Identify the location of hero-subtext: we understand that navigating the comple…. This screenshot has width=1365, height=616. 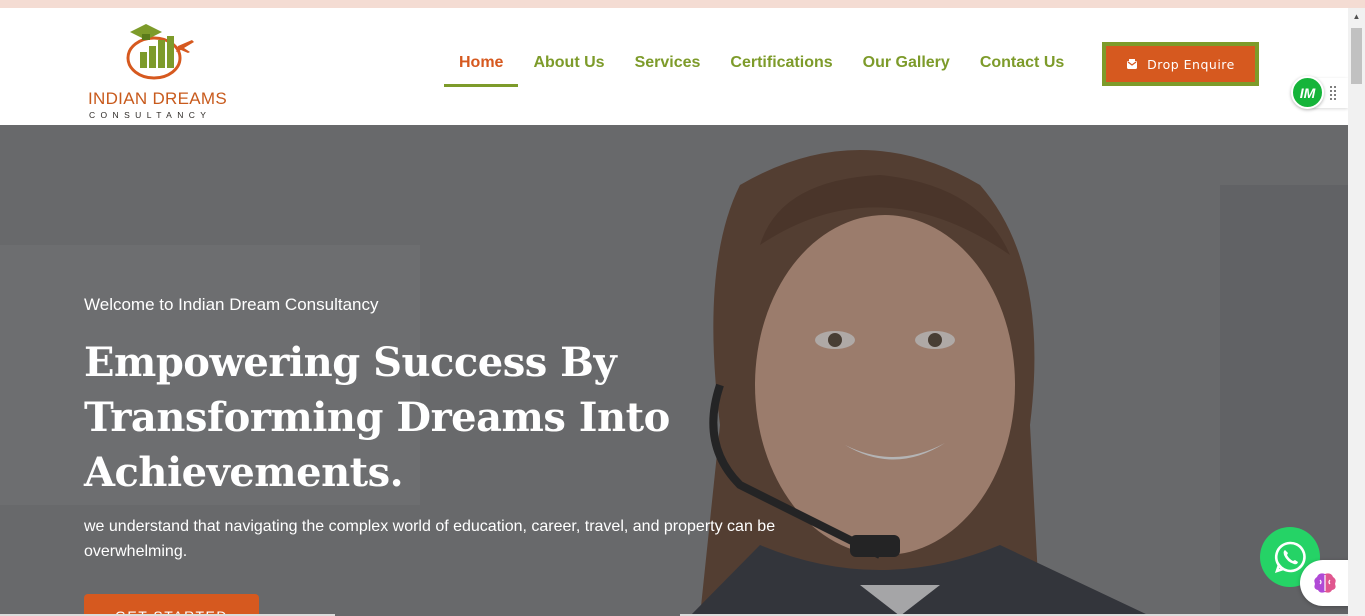
(430, 539).